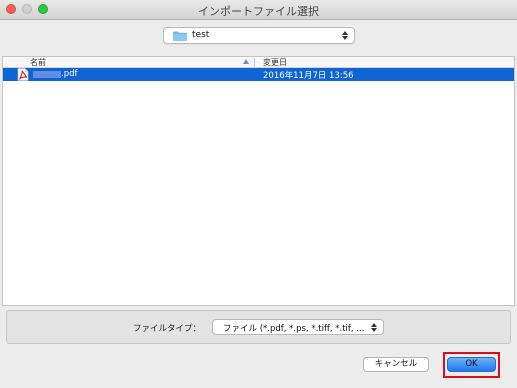 The width and height of the screenshot is (517, 388). What do you see at coordinates (246, 61) in the screenshot?
I see `sort-ascending-icon` at bounding box center [246, 61].